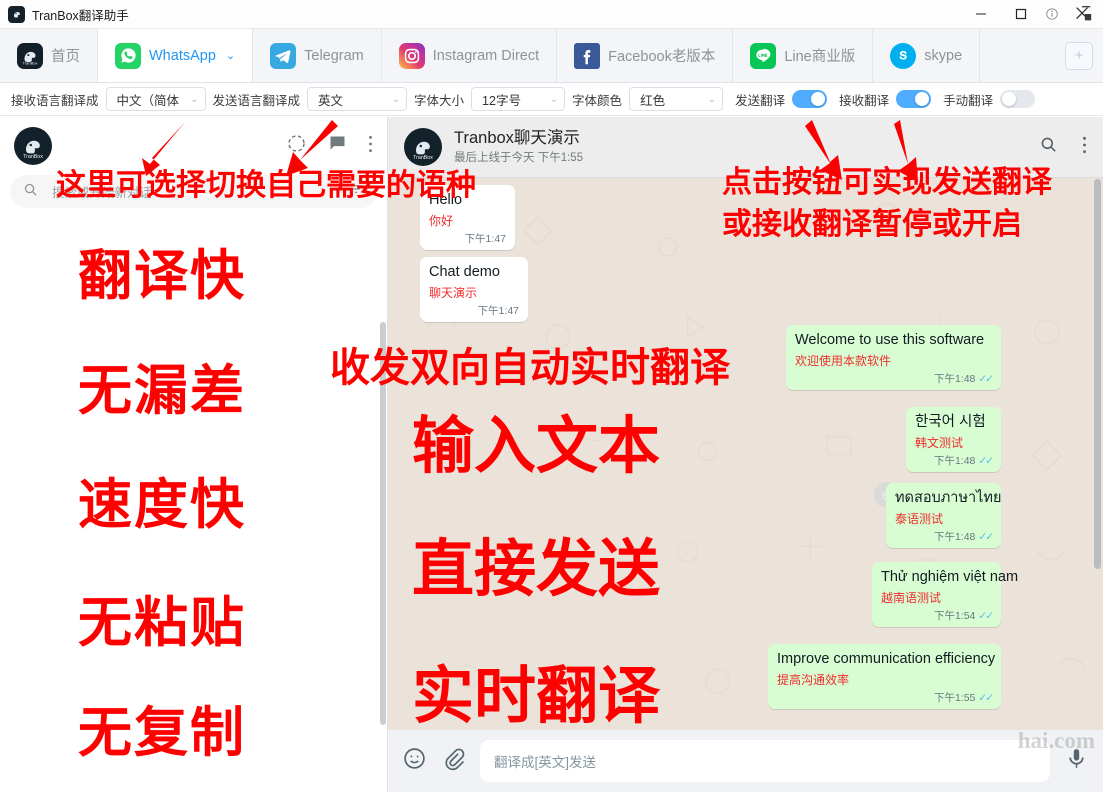  I want to click on new-chat-icon, so click(337, 146).